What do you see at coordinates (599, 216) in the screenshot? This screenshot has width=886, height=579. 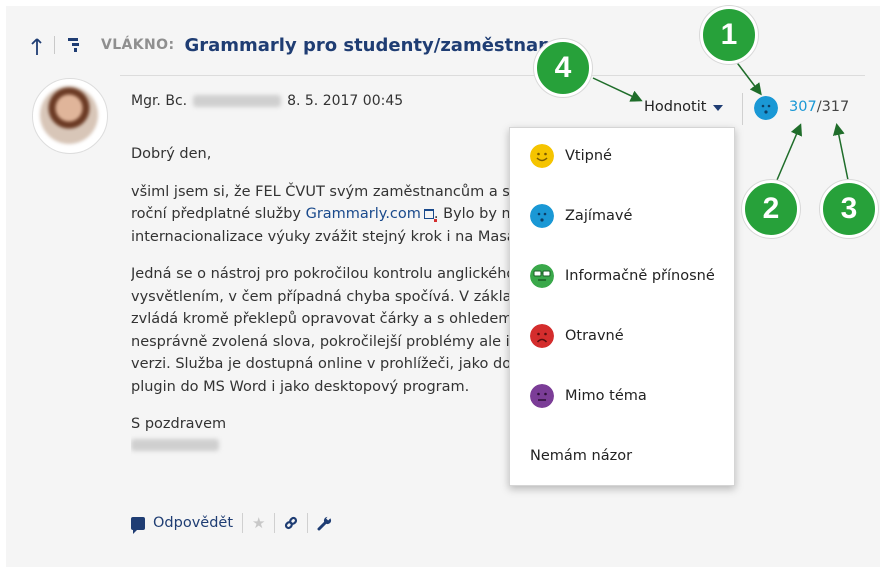 I see `menu-item-label: Zajímavé` at bounding box center [599, 216].